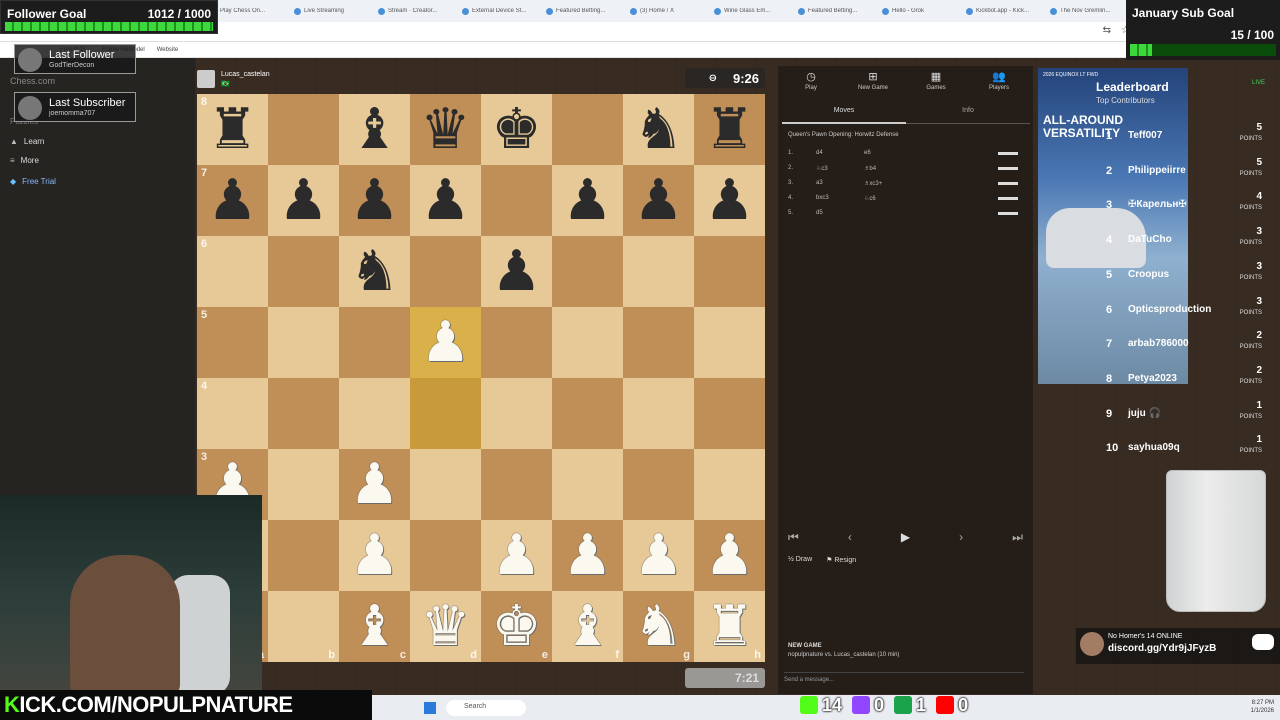 The image size is (1280, 720). I want to click on nav-play: ◷ Play, so click(811, 80).